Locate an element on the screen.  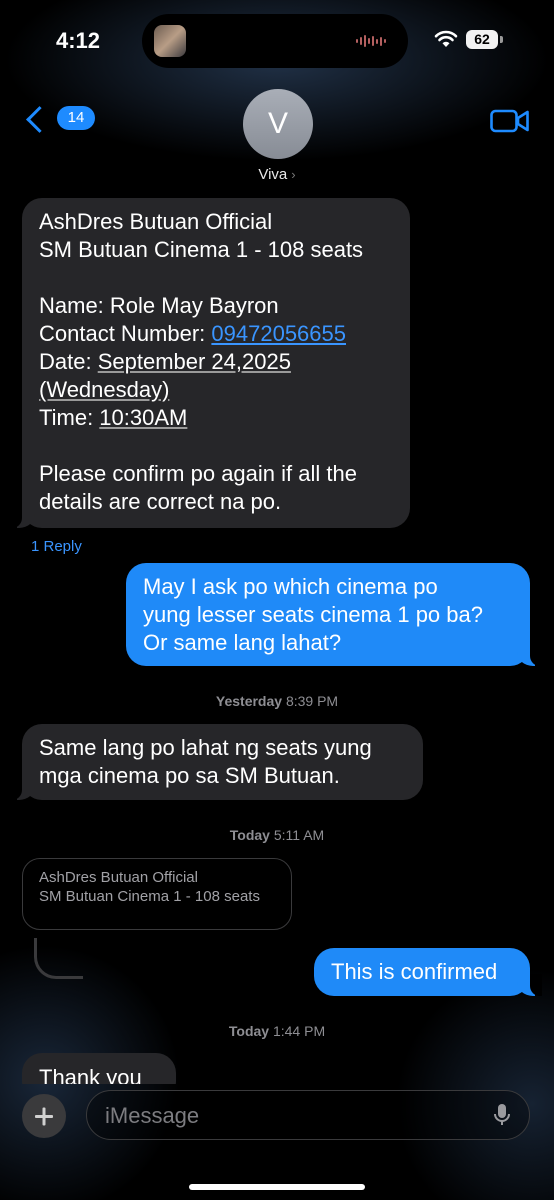
quote-line: SM Butuan Cinema 1 - 108 seats is located at coordinates (149, 896).